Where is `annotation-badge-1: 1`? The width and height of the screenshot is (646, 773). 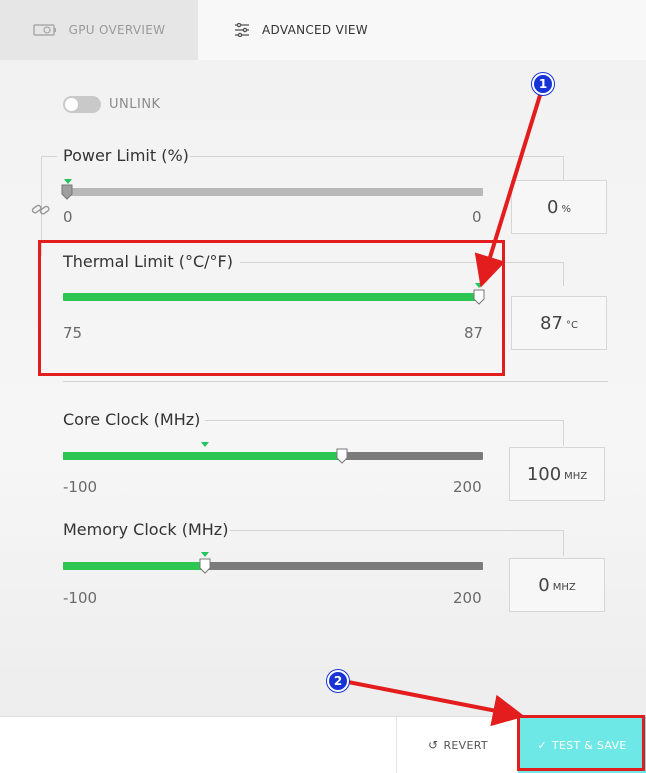 annotation-badge-1: 1 is located at coordinates (543, 84).